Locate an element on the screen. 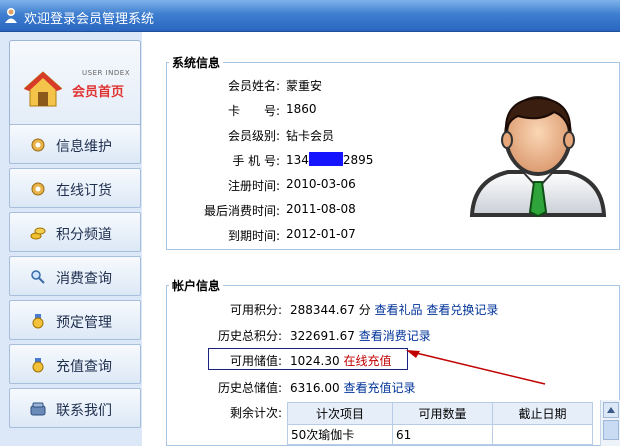 The image size is (620, 446). total-balance-label: 历史总储值: is located at coordinates (249, 388).